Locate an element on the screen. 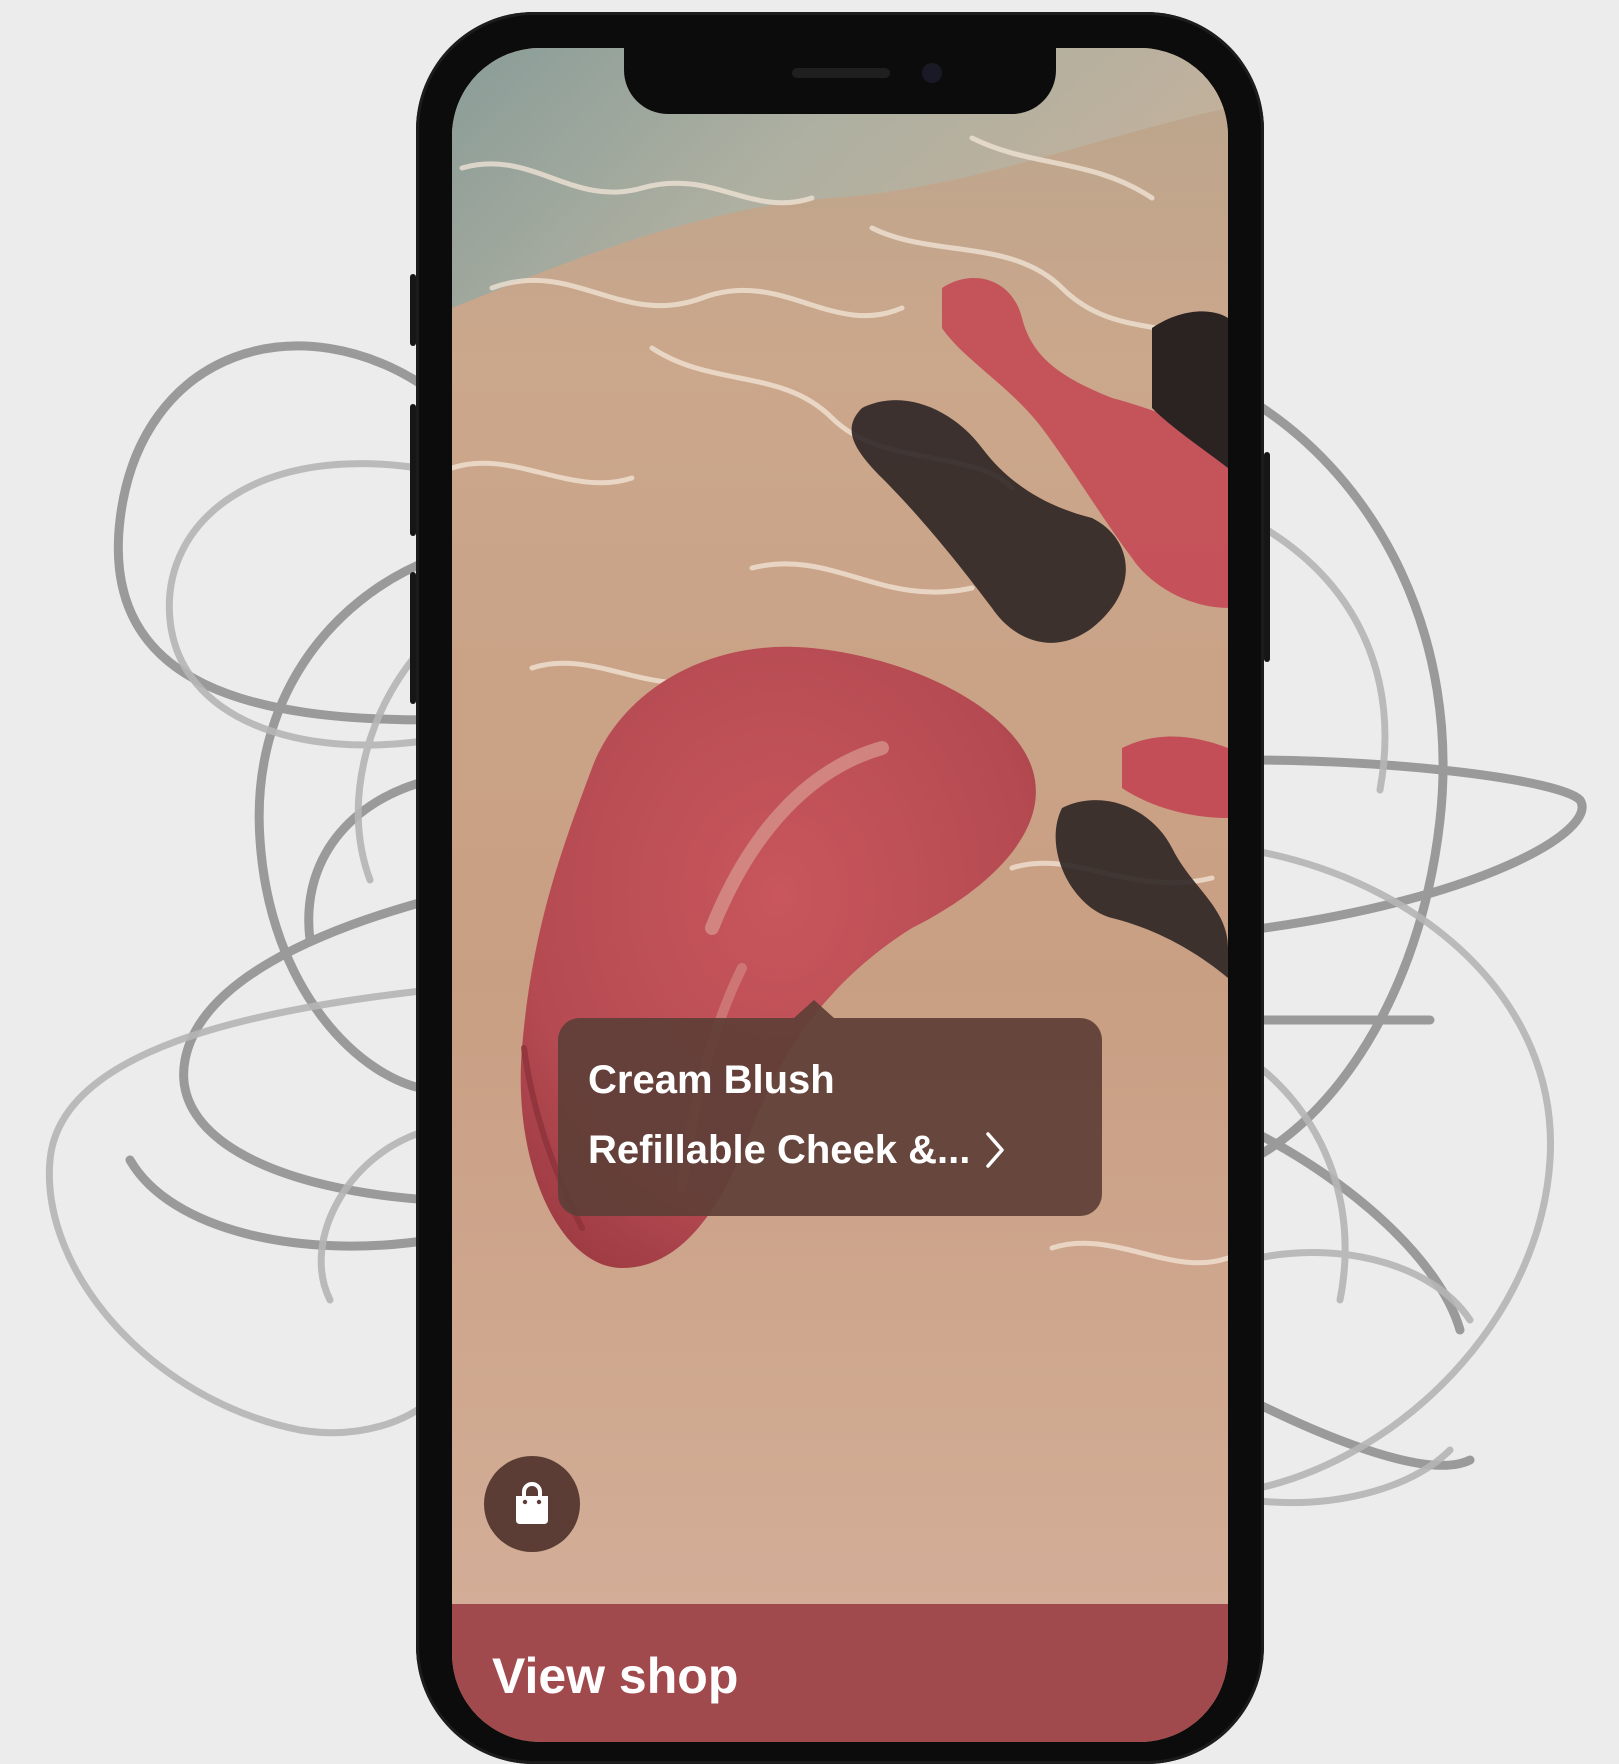 Image resolution: width=1619 pixels, height=1764 pixels. shopping-bag-icon is located at coordinates (532, 1503).